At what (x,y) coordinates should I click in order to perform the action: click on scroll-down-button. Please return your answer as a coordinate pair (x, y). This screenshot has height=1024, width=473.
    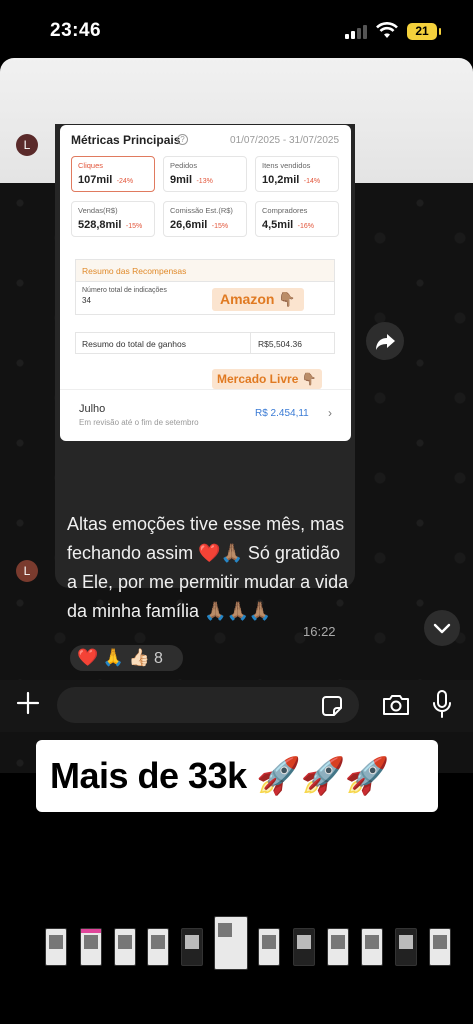
    Looking at the image, I should click on (442, 628).